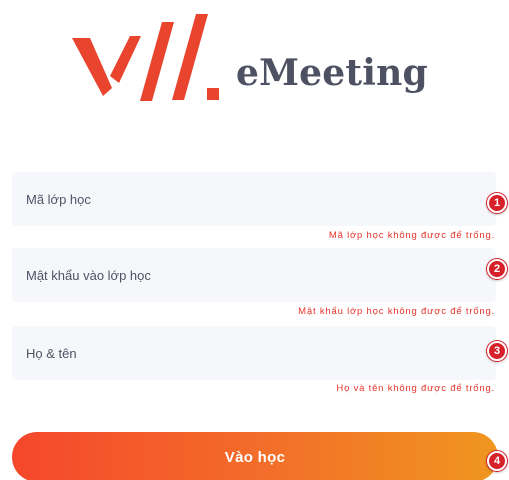 The image size is (509, 480). What do you see at coordinates (58, 199) in the screenshot?
I see `class-code-placeholder: Mã lớp học` at bounding box center [58, 199].